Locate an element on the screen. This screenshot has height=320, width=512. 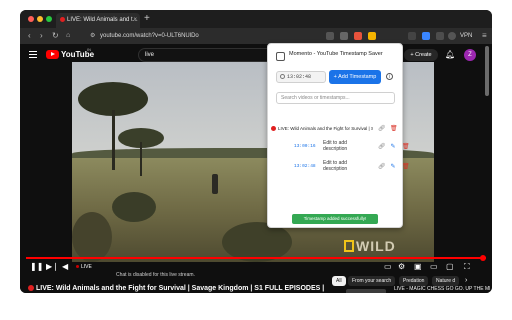
success-toast: Timestamp added successfully! is located at coordinates (335, 219).